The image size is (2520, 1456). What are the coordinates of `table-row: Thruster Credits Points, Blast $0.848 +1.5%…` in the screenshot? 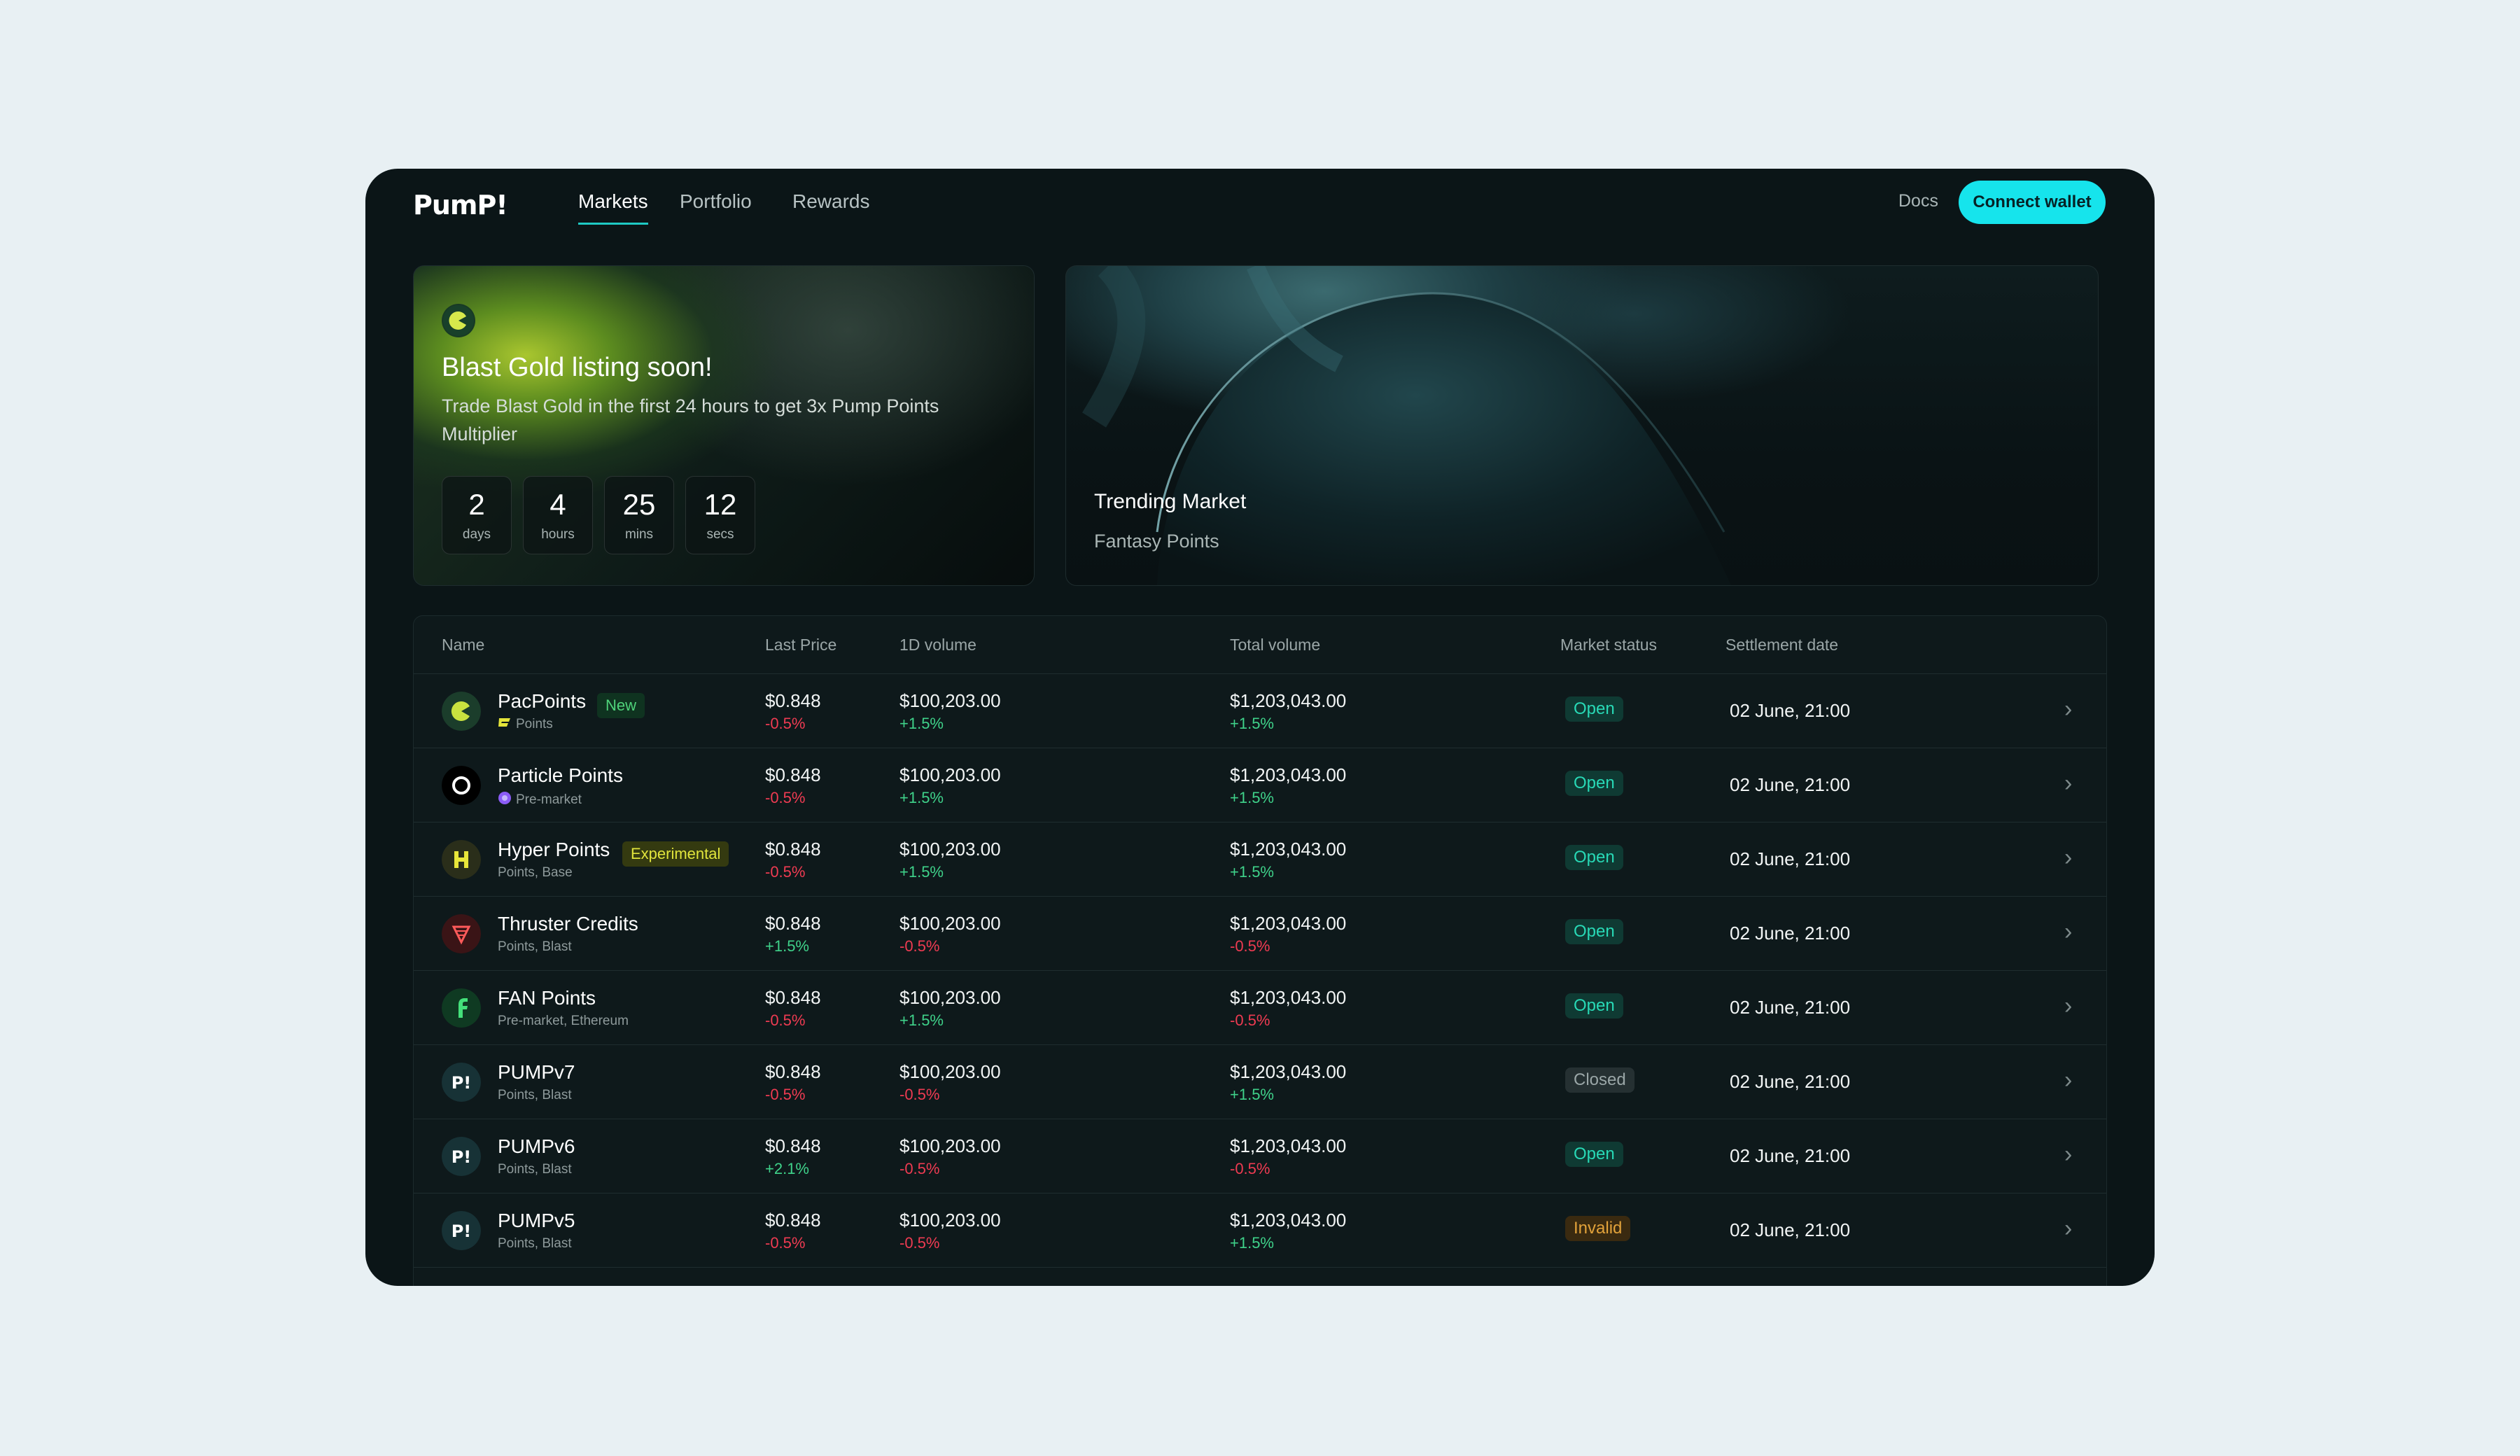 It's located at (1260, 933).